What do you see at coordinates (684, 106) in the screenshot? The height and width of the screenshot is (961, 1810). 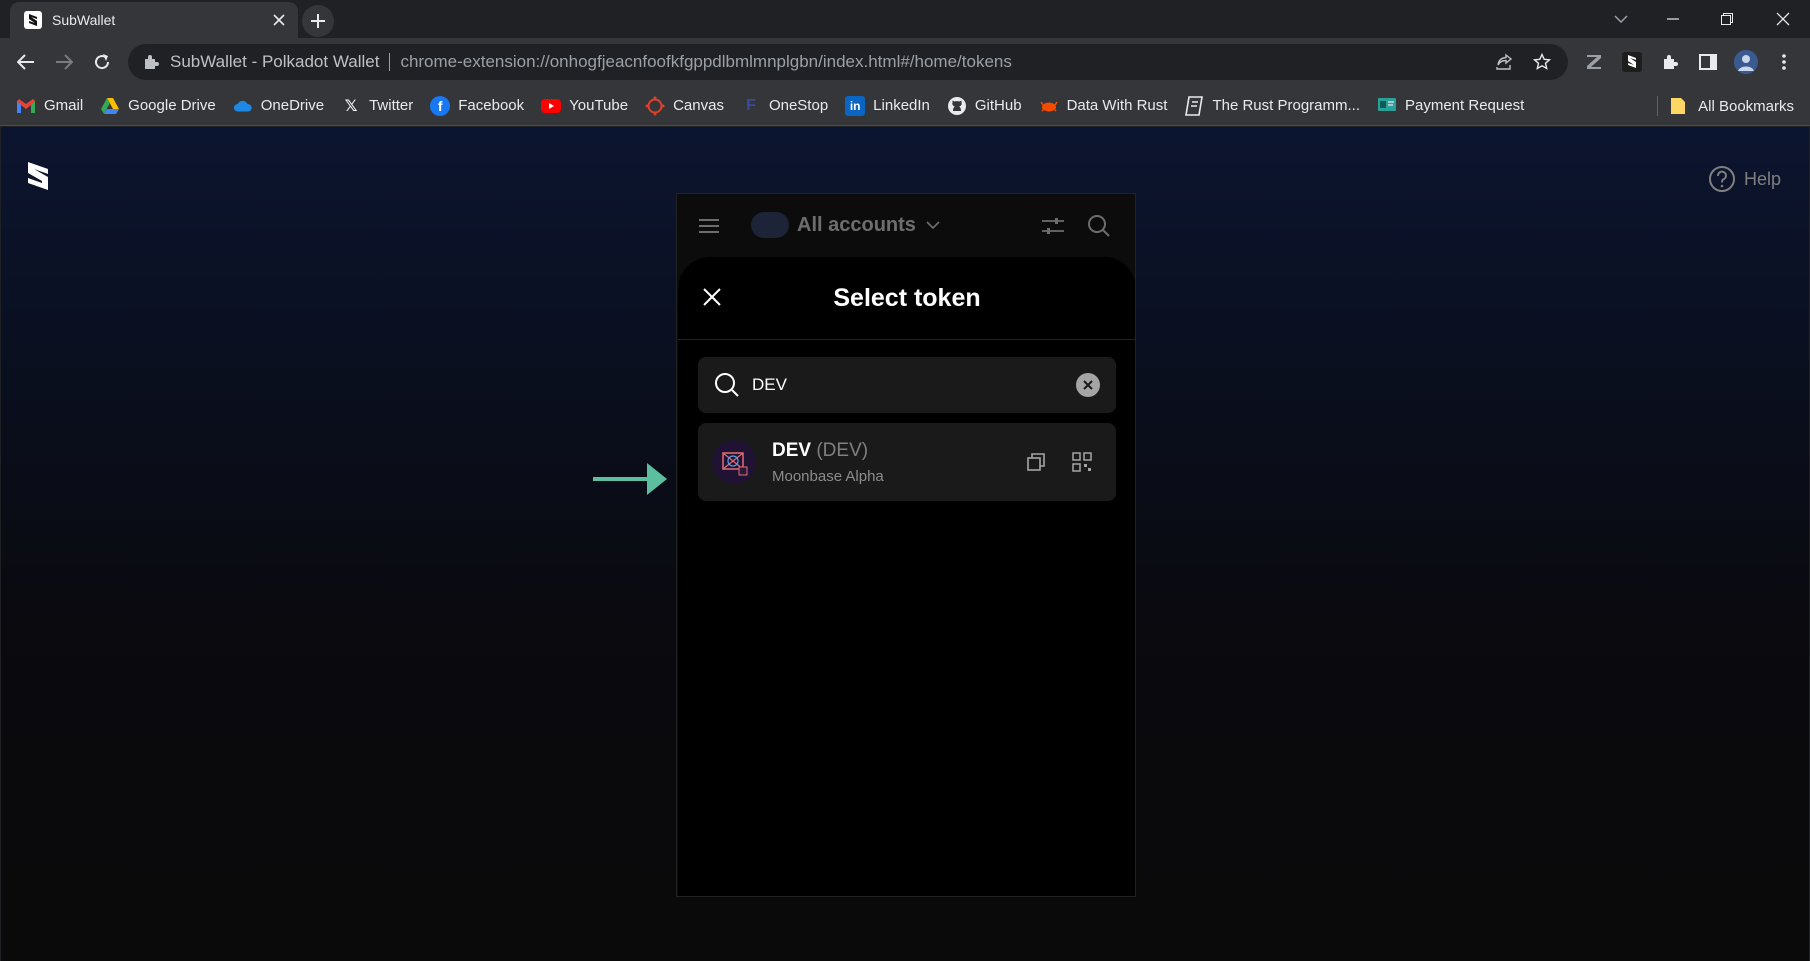 I see `bookmark-canvas: Canvas` at bounding box center [684, 106].